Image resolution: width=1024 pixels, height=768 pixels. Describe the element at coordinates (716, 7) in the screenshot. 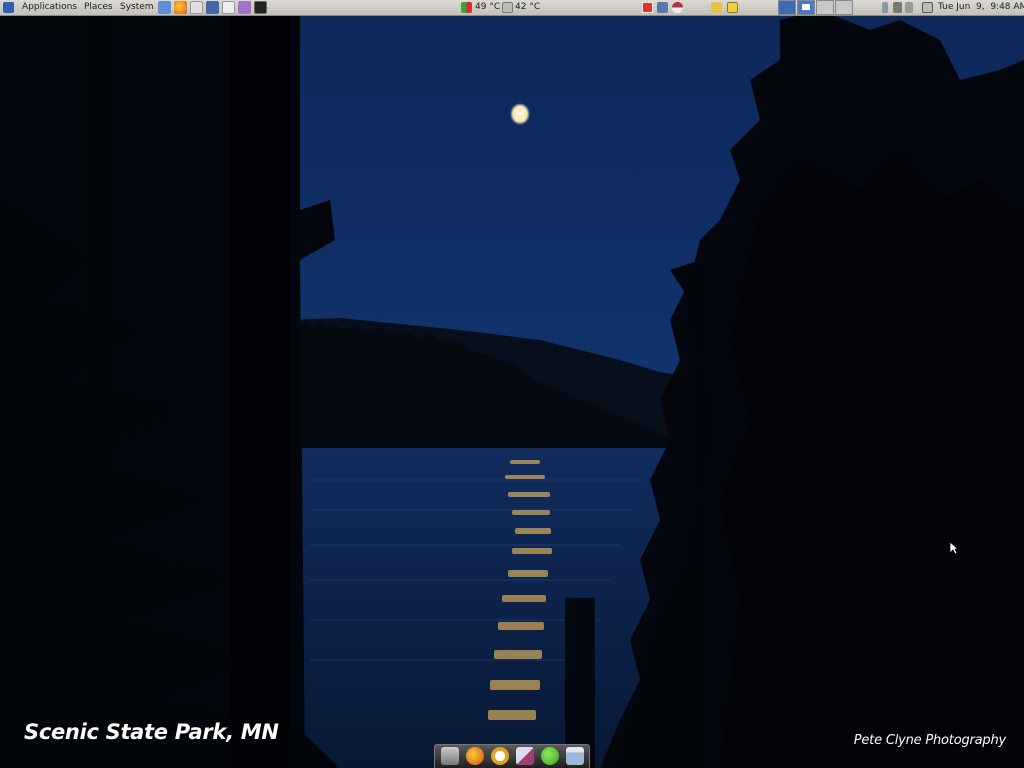

I see `folder-icon` at that location.